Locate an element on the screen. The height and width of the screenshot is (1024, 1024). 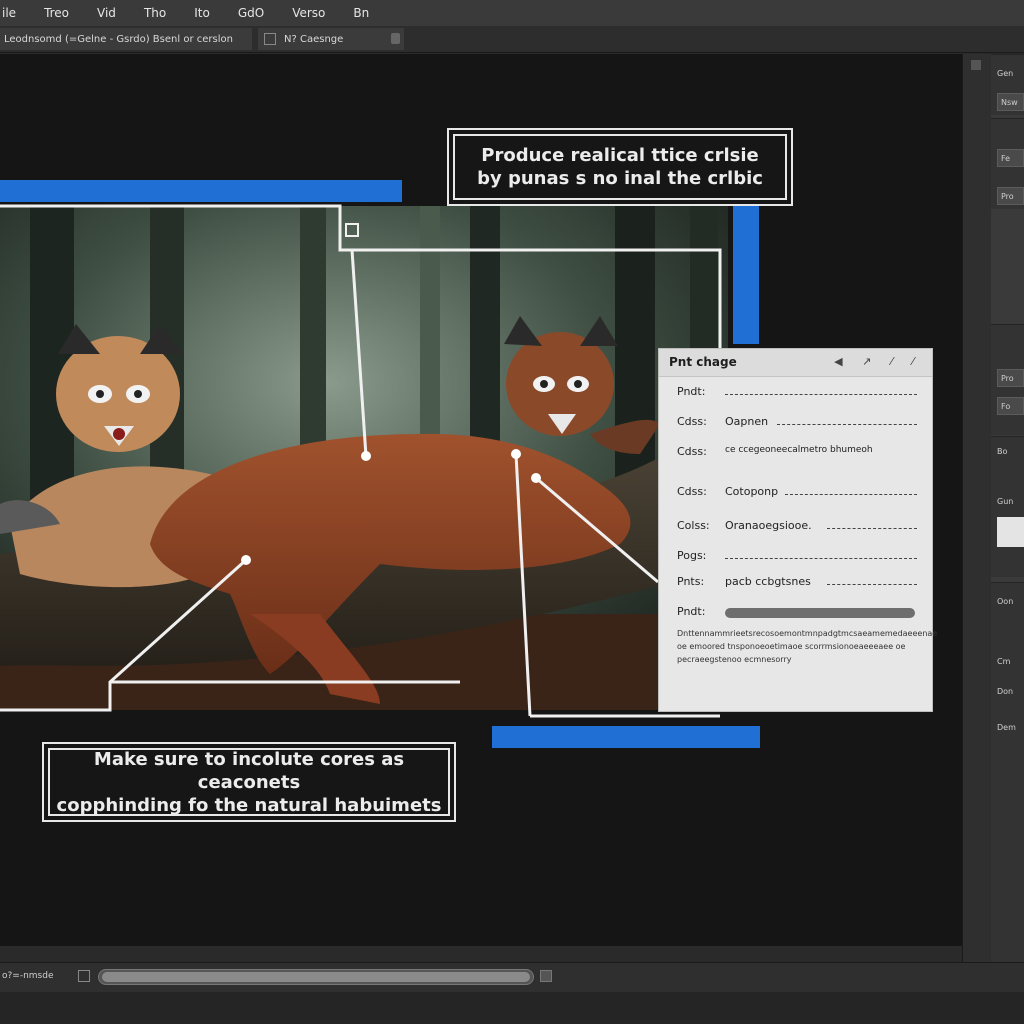
callout-top-line-2: by punas s no inal the crlbic is located at coordinates (620, 178).